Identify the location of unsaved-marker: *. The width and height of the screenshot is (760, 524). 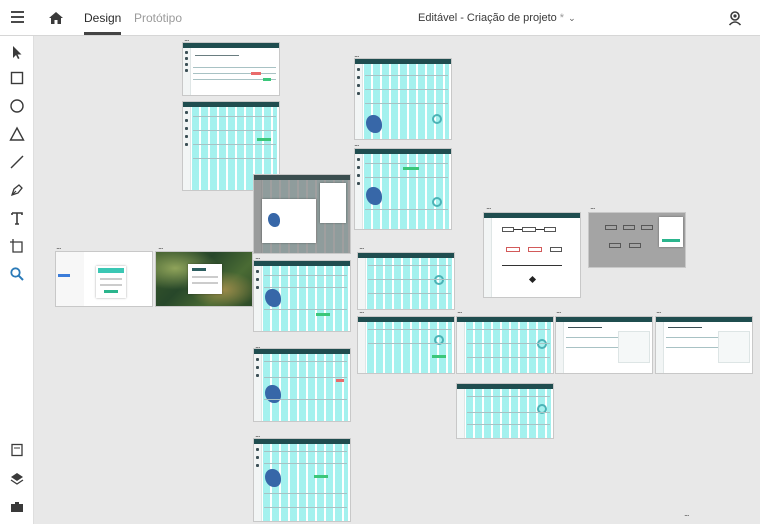
(562, 18).